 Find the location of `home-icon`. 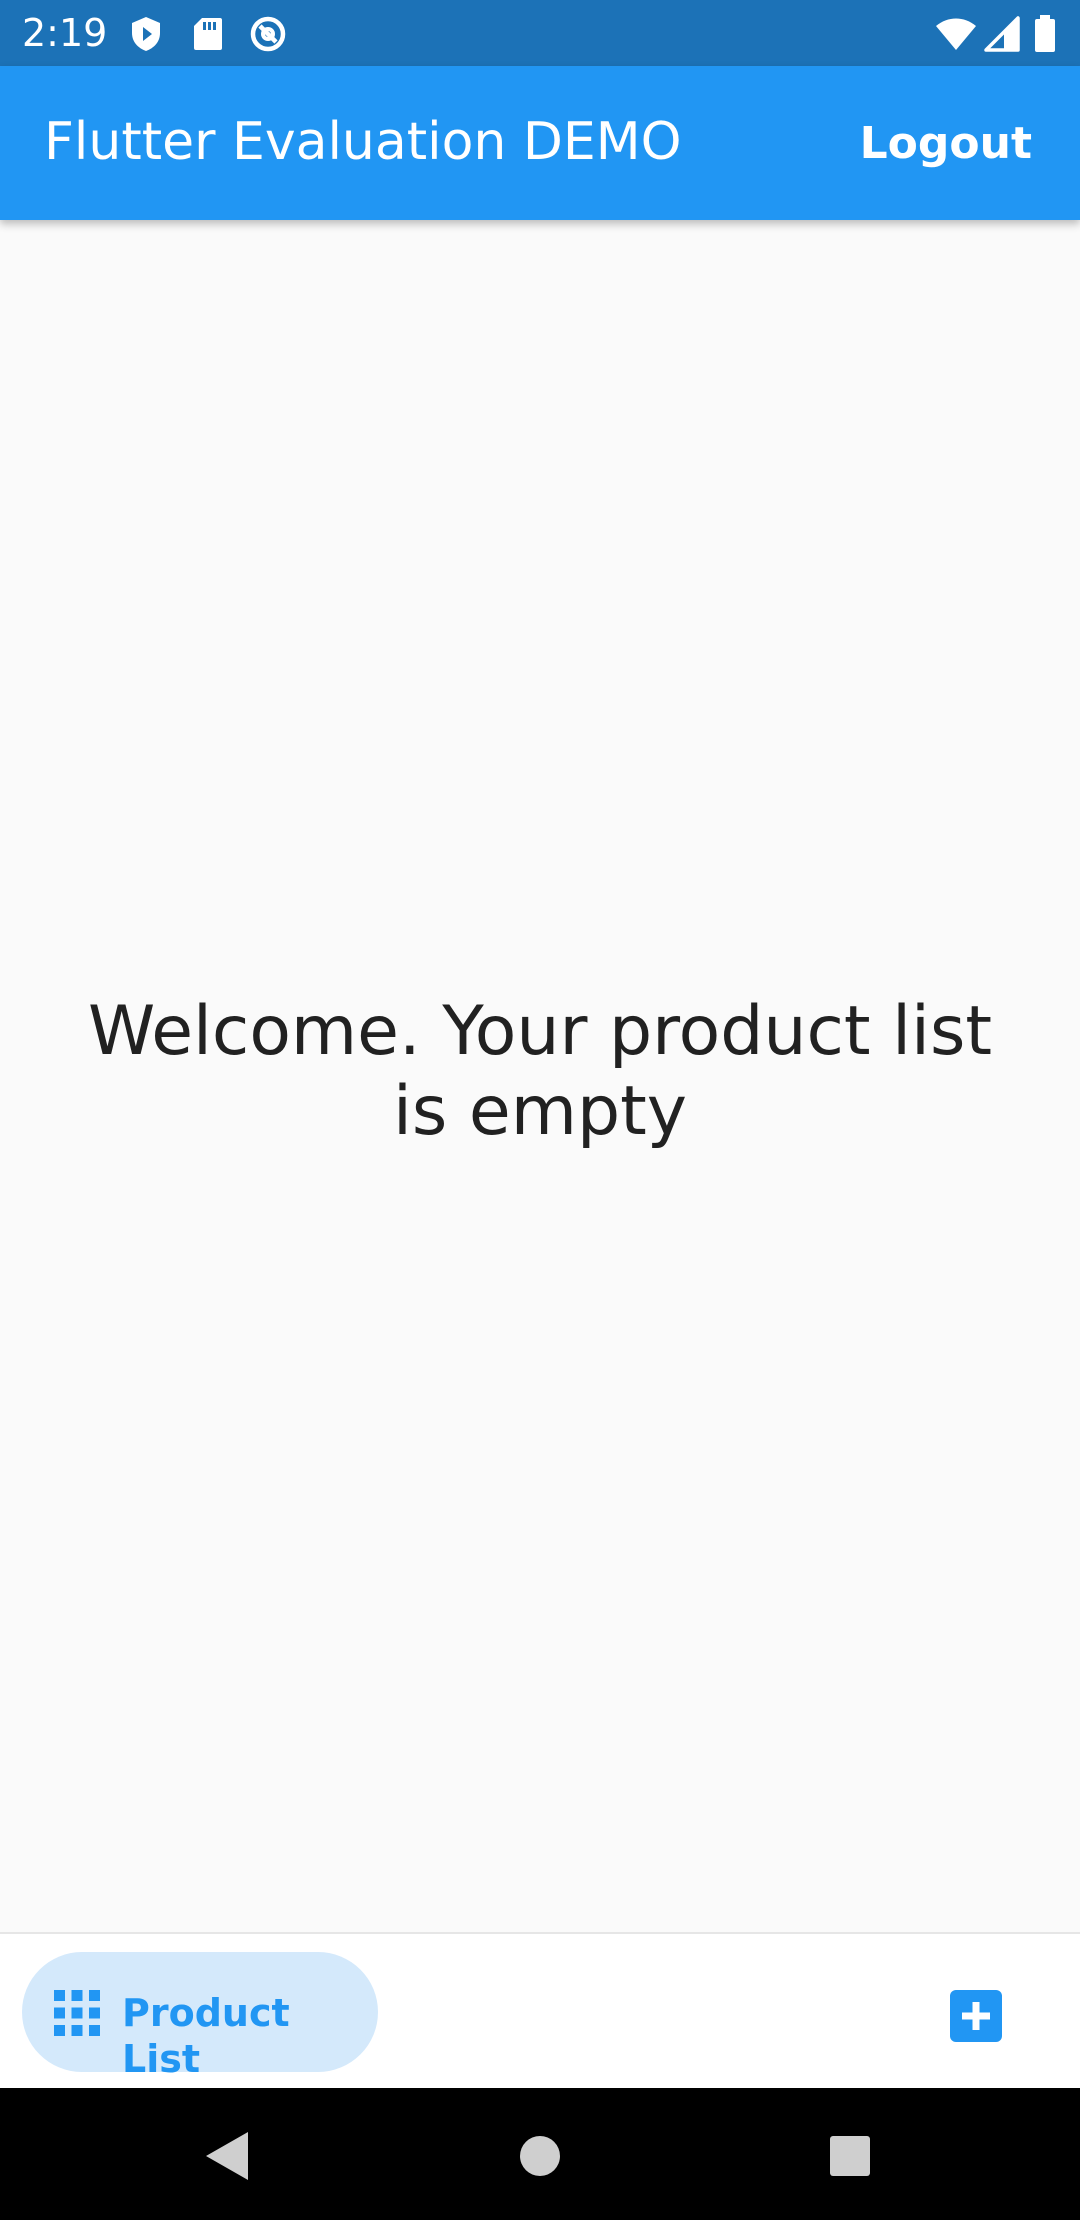

home-icon is located at coordinates (540, 2156).